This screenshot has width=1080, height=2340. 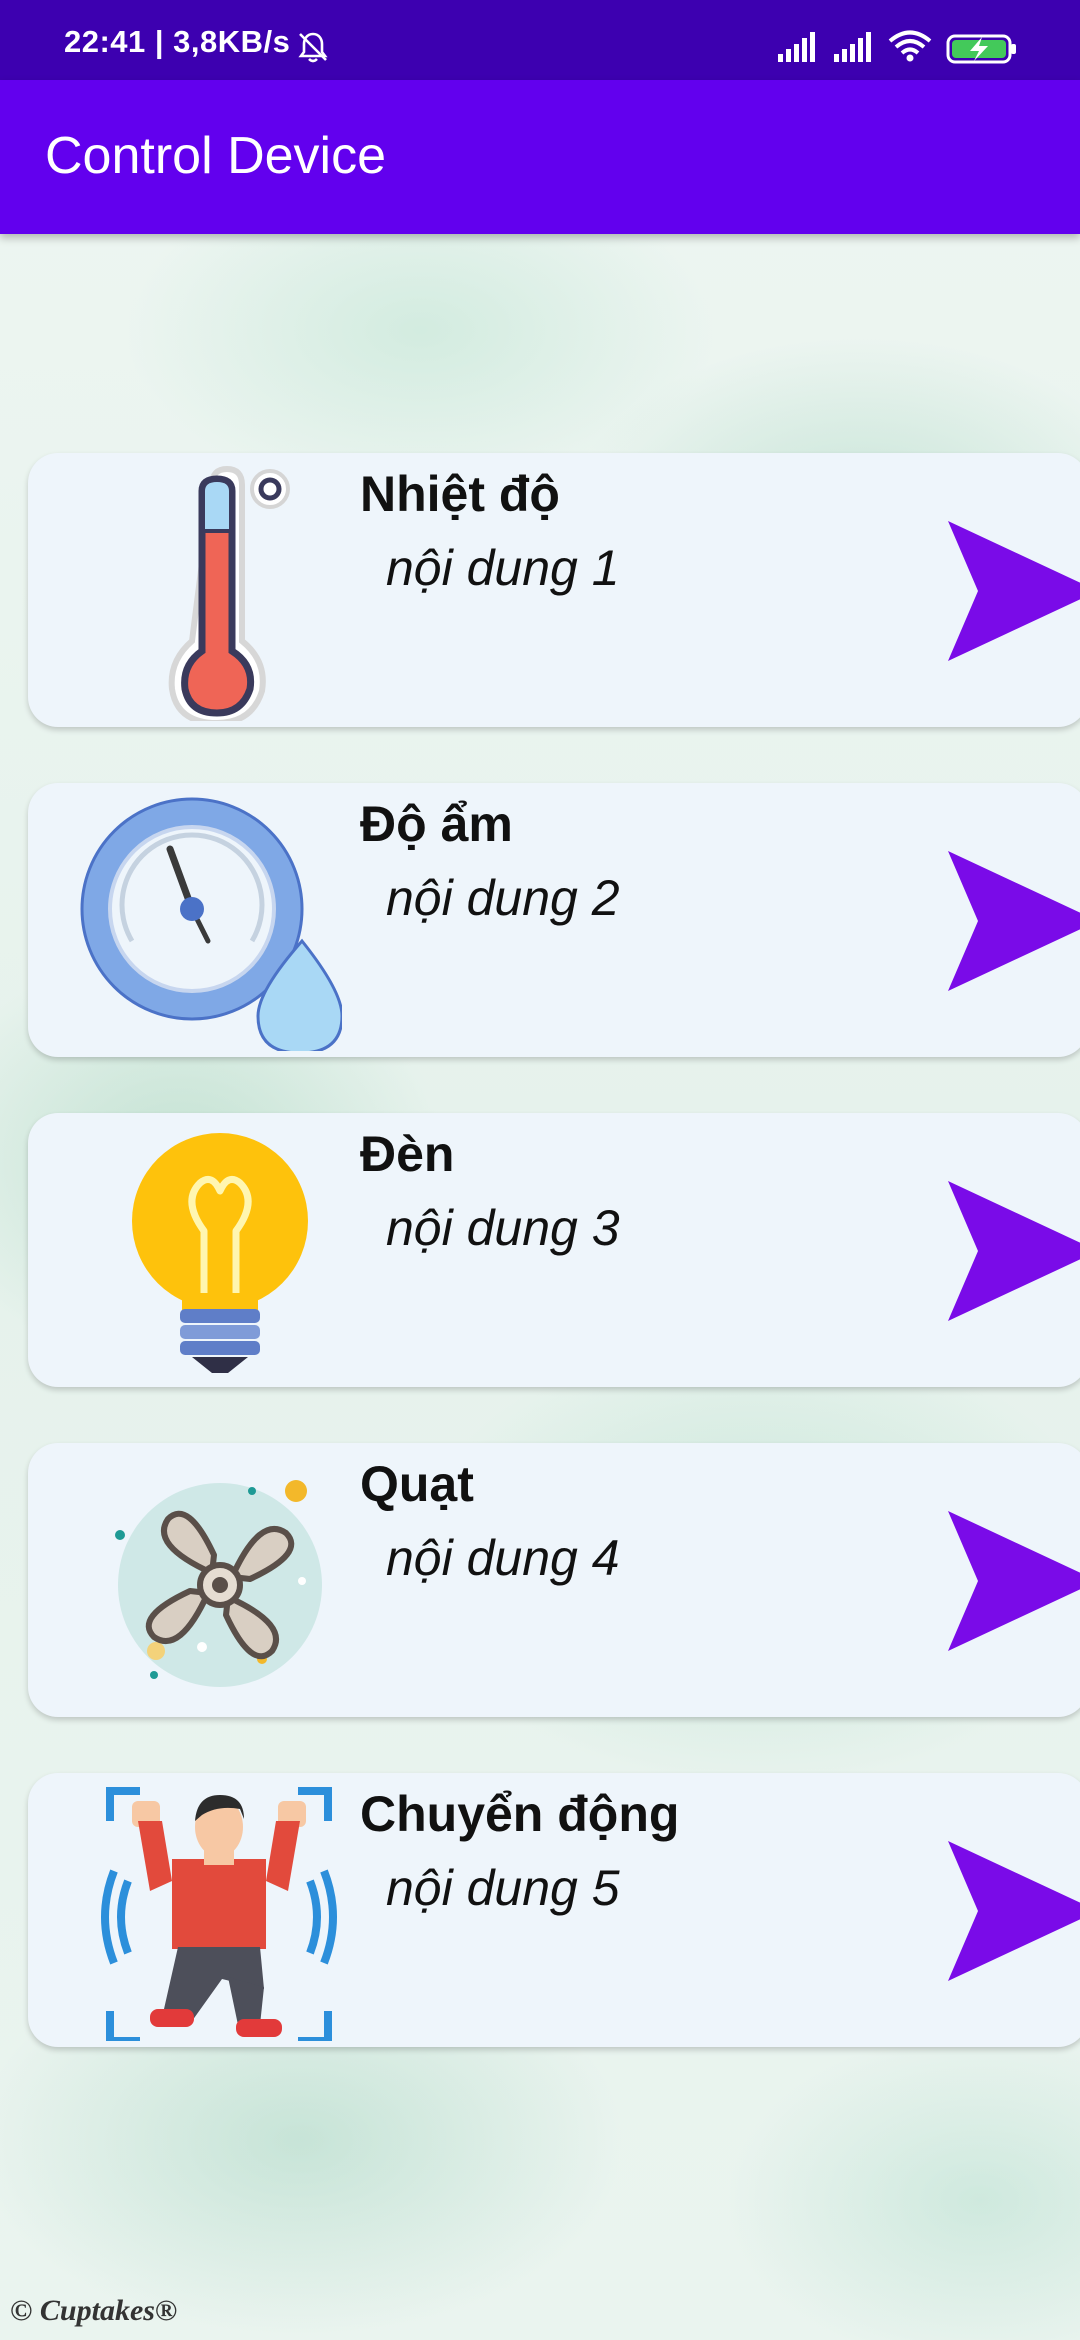 I want to click on app-bar: Control Device, so click(x=540, y=157).